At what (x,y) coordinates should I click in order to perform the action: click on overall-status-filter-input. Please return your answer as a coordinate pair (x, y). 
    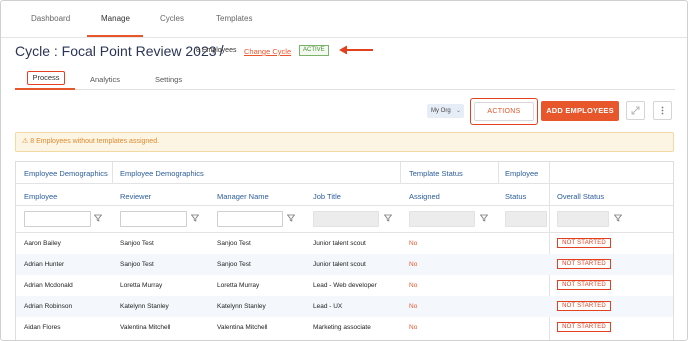
    Looking at the image, I should click on (583, 219).